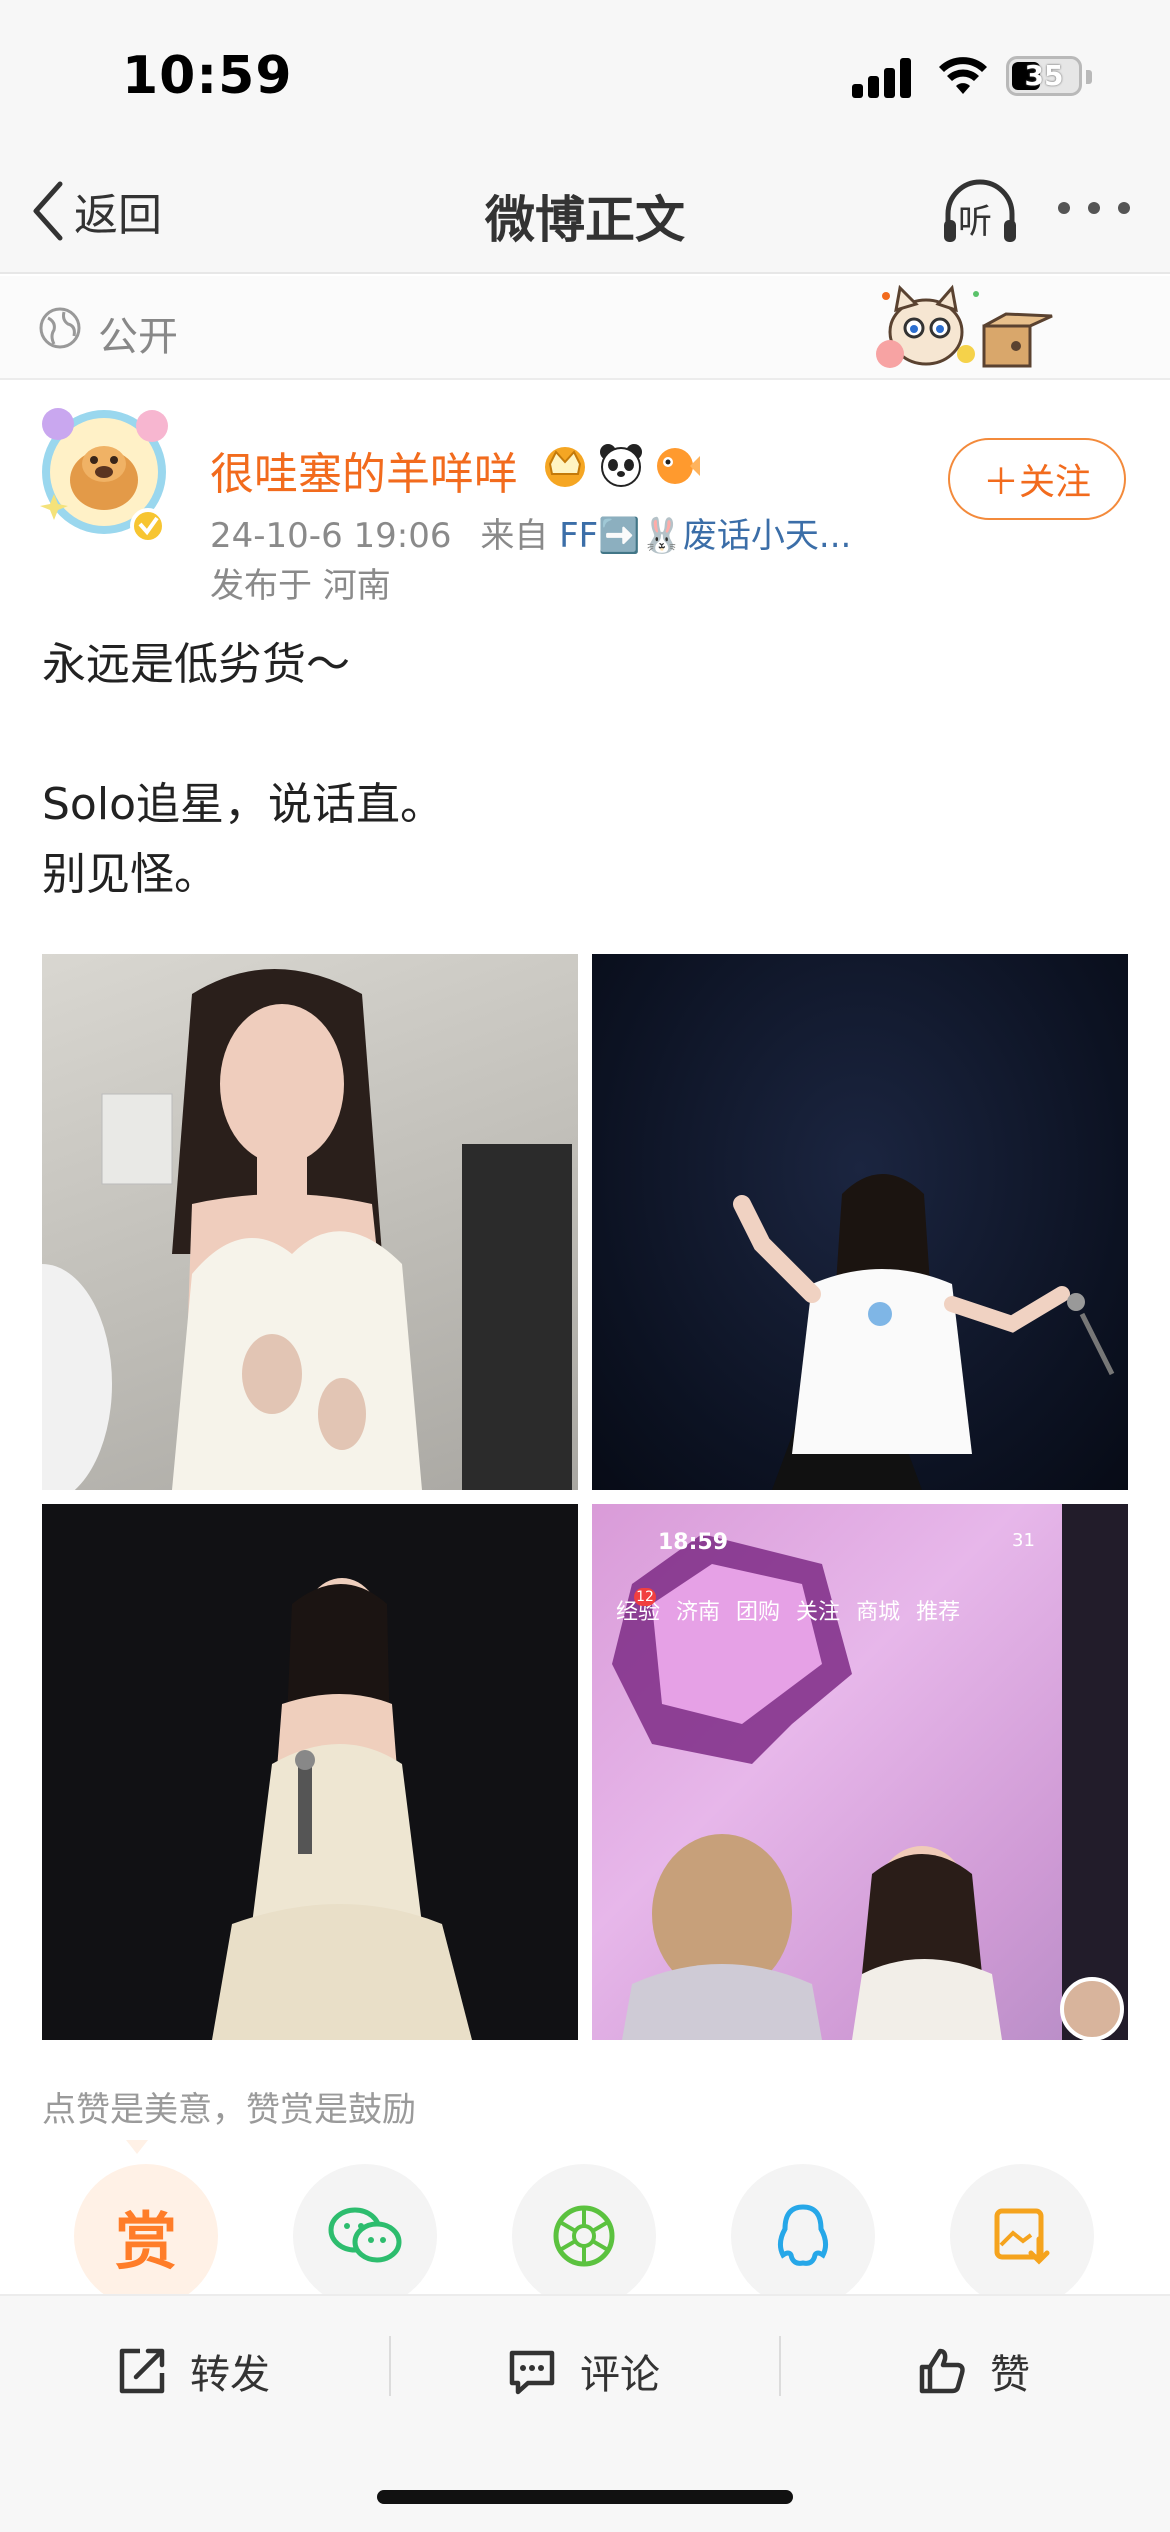 The height and width of the screenshot is (2532, 1170). I want to click on inner-tab: 济南, so click(698, 1612).